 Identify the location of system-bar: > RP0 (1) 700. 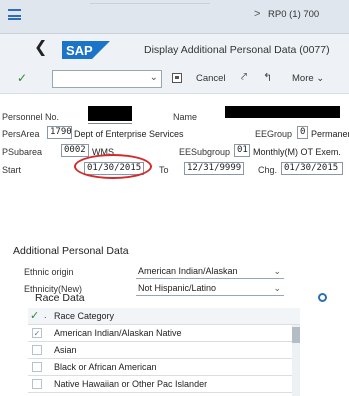
(174, 17).